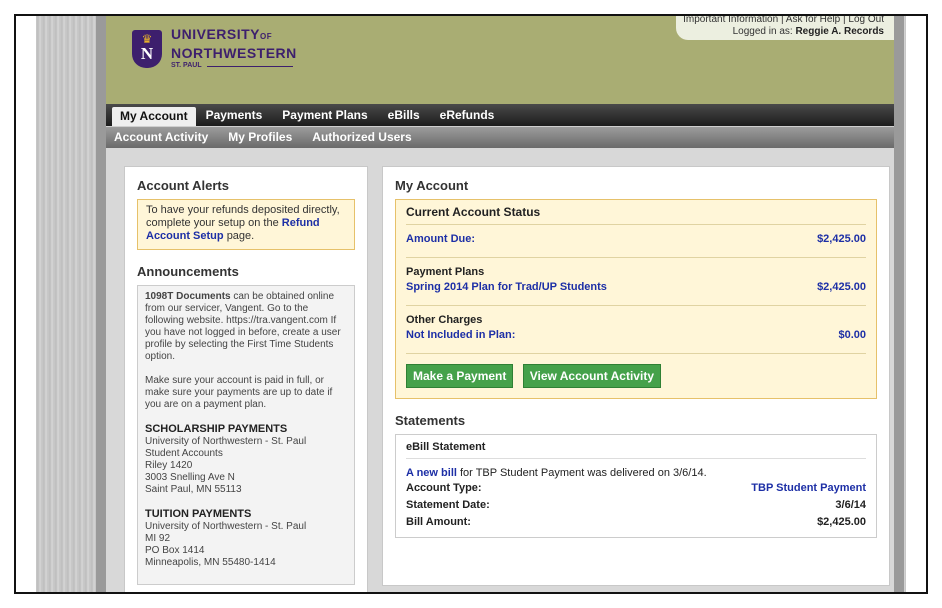  I want to click on statements-title: Statements, so click(430, 420).